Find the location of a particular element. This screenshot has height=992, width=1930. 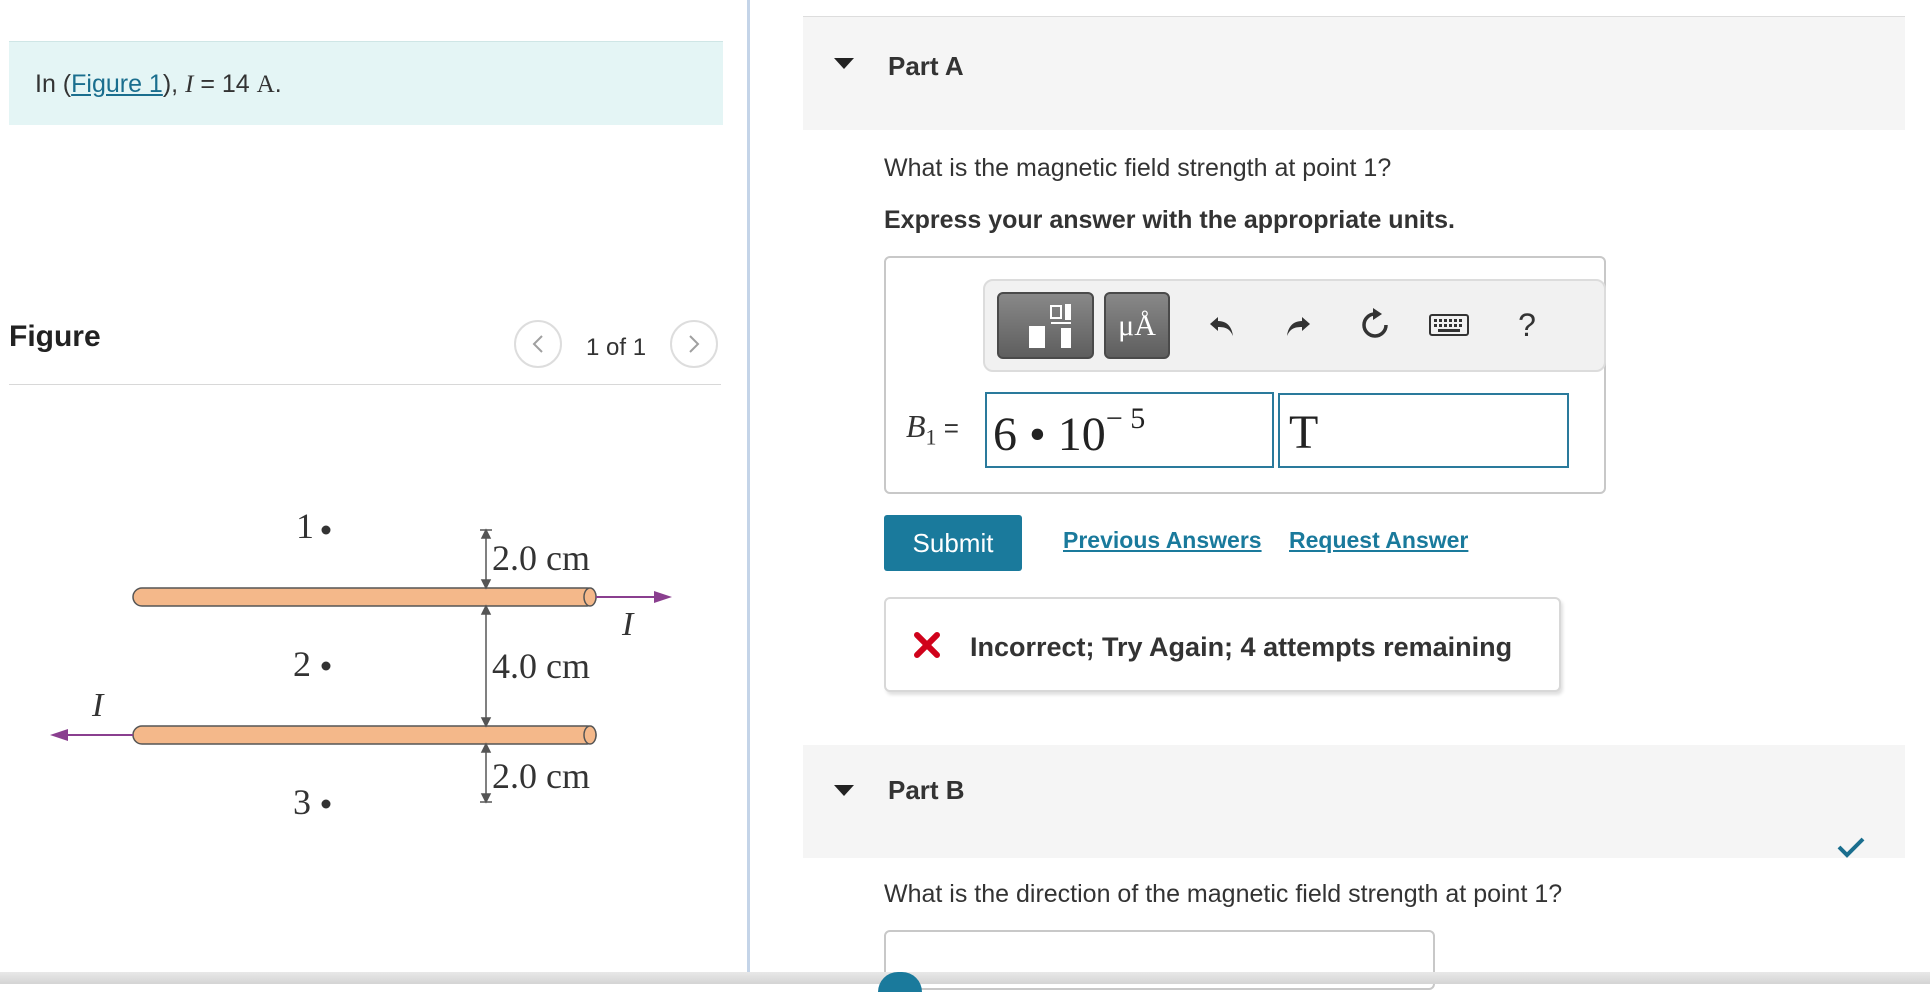

reset-button is located at coordinates (1375, 325).